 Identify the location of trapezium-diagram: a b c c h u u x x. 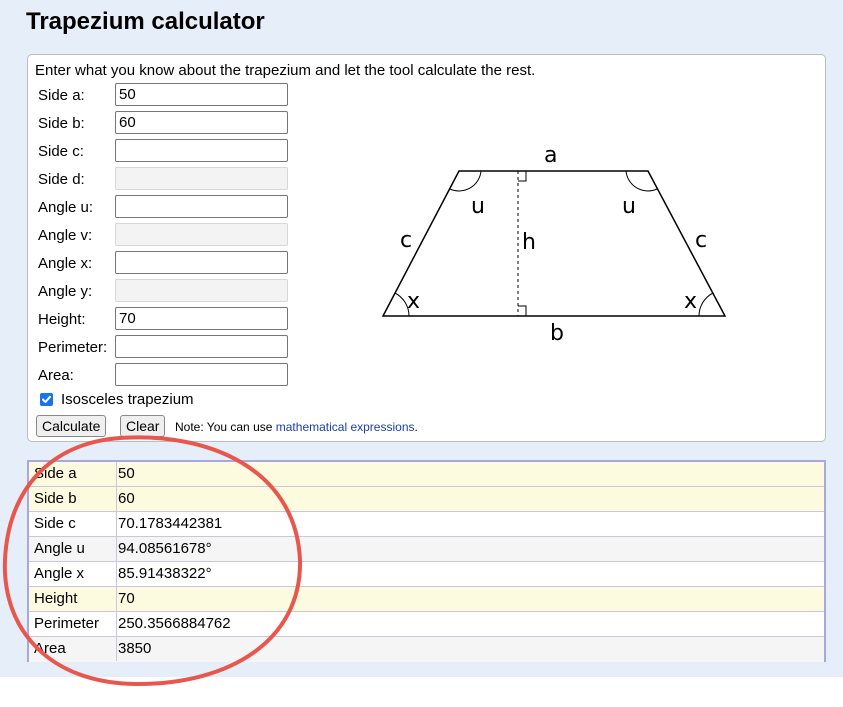
(554, 243).